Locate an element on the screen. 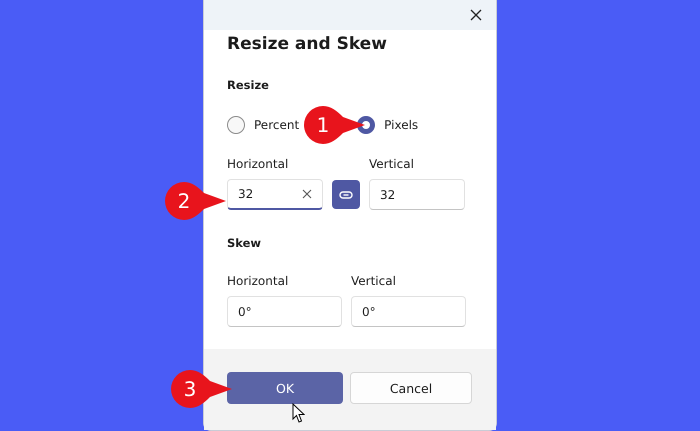  step-callout: 2 is located at coordinates (195, 201).